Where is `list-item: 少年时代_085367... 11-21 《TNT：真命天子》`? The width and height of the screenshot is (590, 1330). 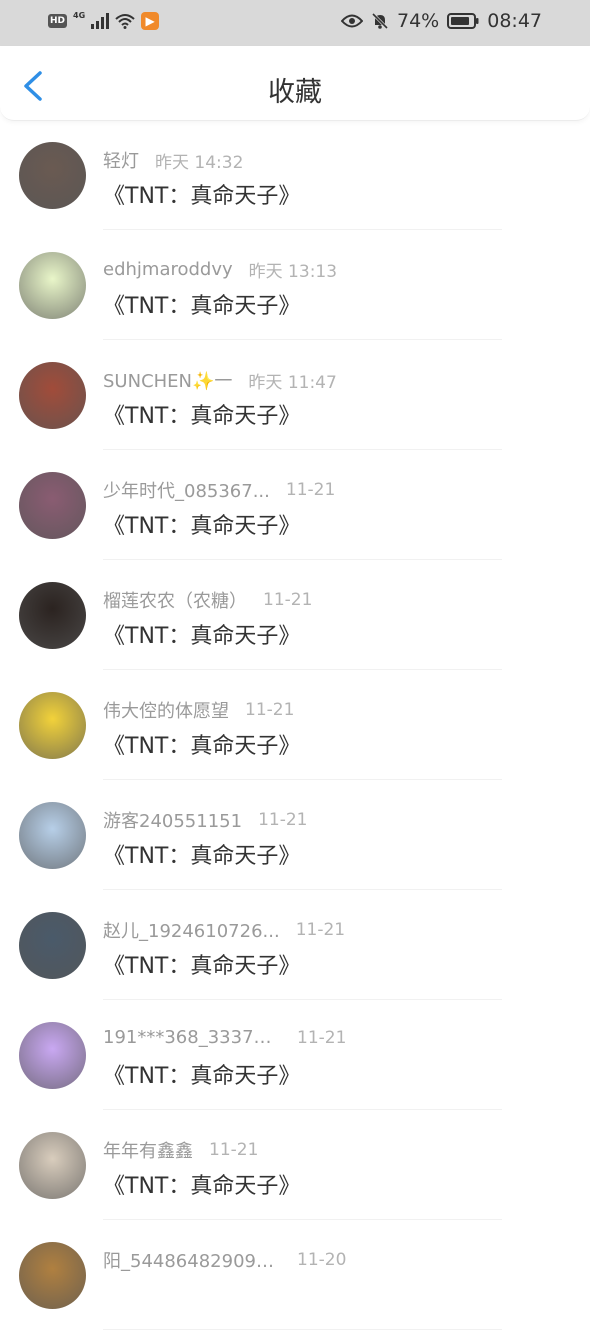
list-item: 少年时代_085367... 11-21 《TNT：真命天子》 is located at coordinates (295, 505).